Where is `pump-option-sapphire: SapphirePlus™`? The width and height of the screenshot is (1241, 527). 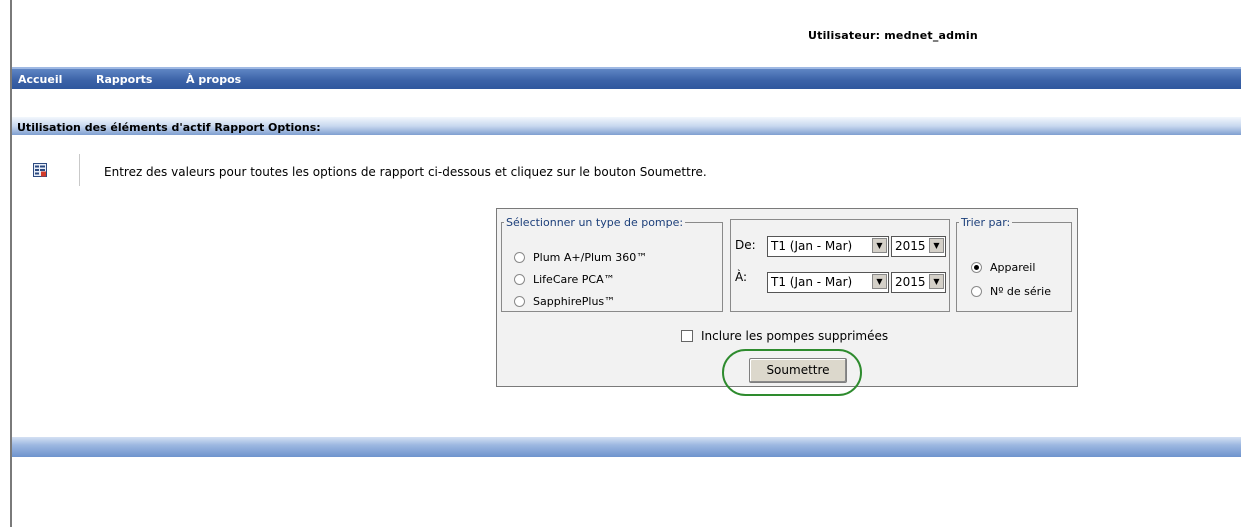 pump-option-sapphire: SapphirePlus™ is located at coordinates (564, 301).